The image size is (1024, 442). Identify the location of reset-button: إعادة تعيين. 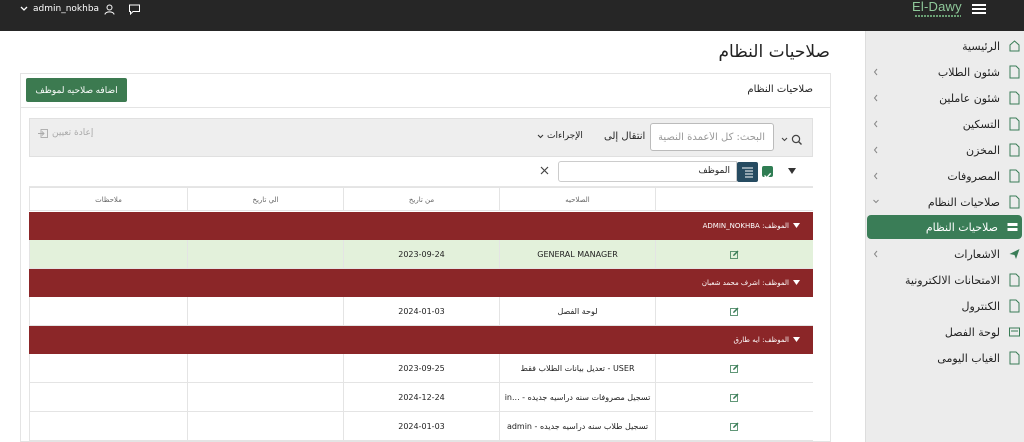
(65, 133).